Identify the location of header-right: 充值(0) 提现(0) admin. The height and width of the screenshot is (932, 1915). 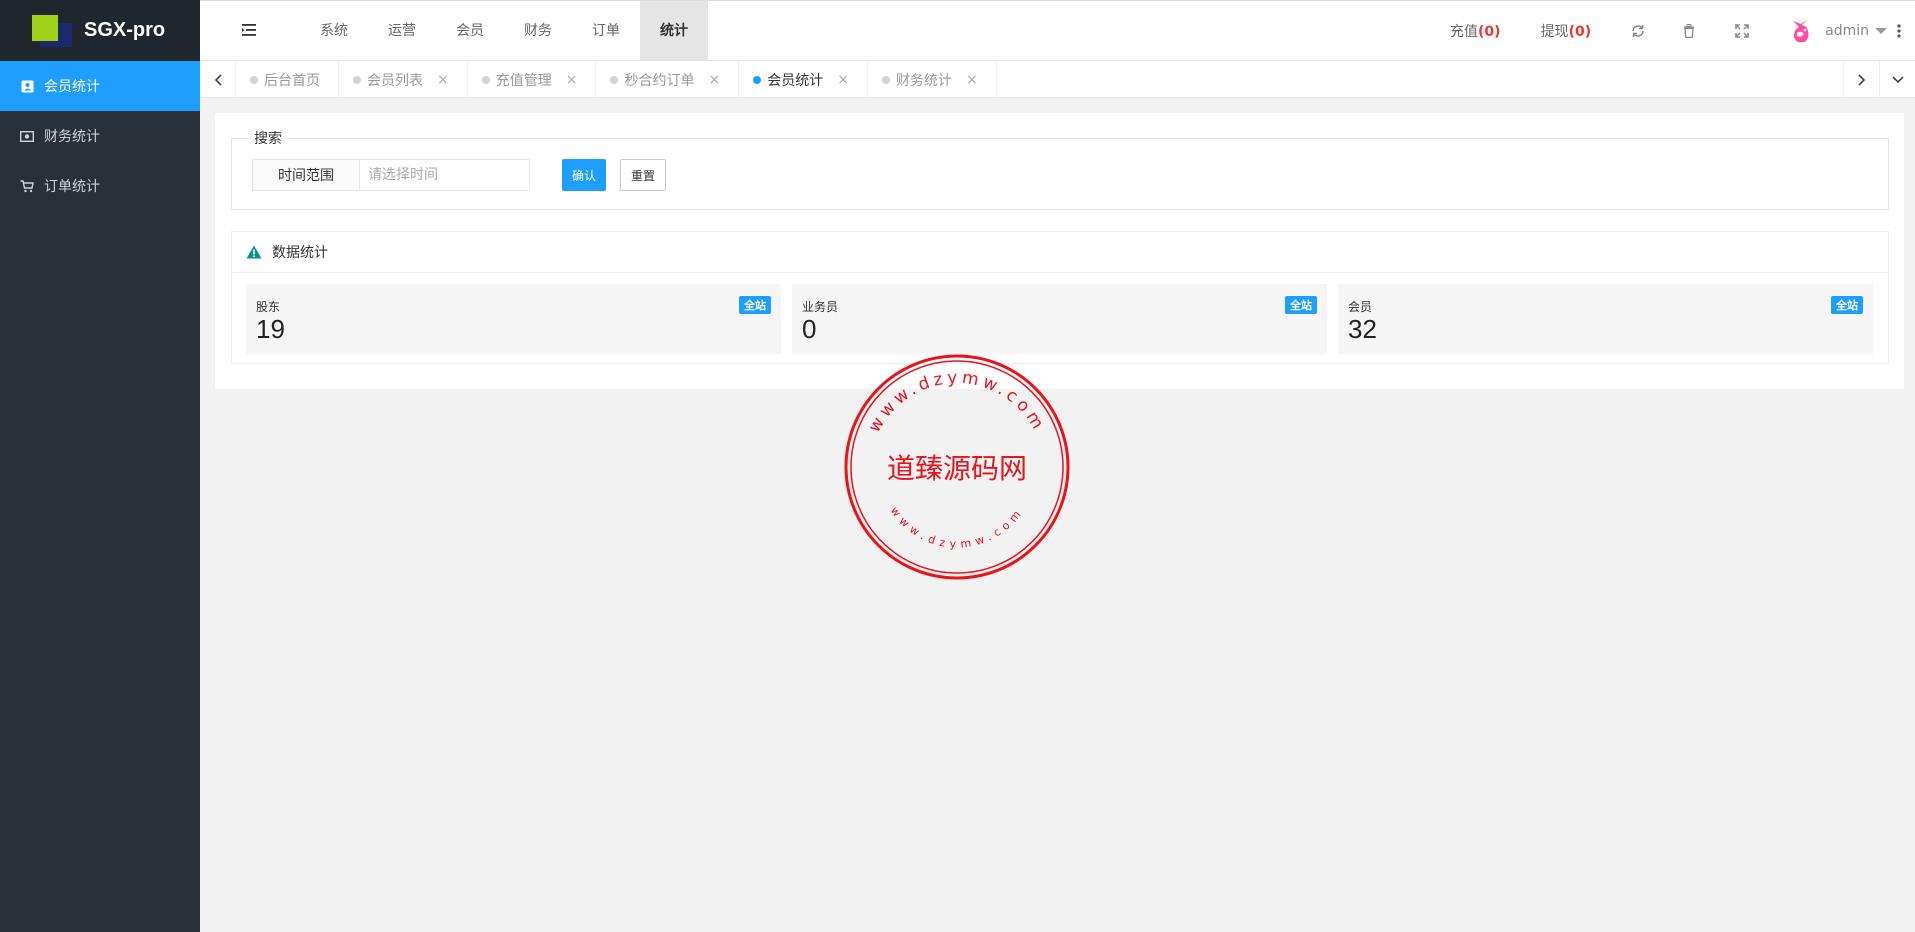
(1682, 31).